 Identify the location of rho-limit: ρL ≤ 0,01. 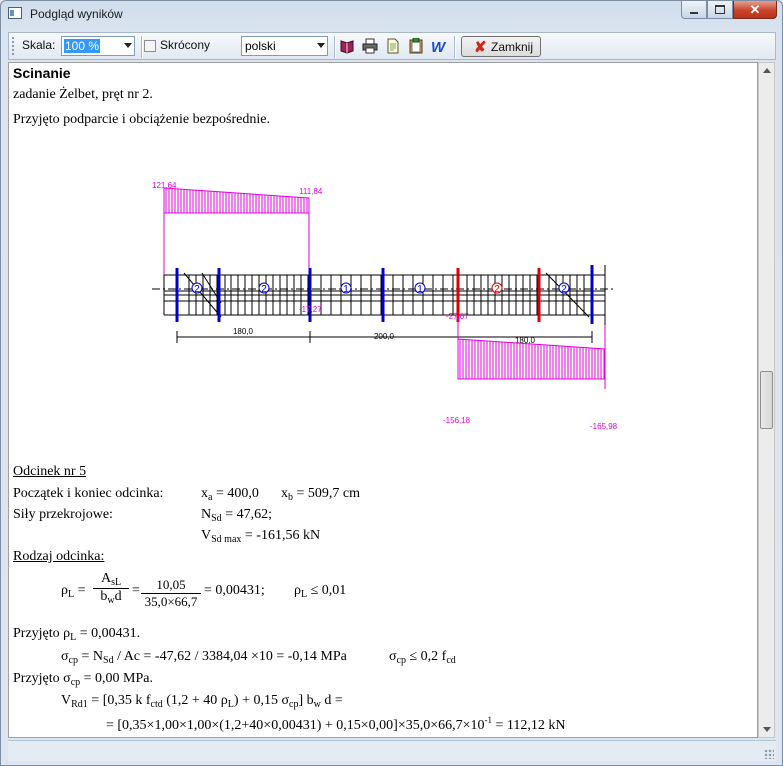
(320, 591).